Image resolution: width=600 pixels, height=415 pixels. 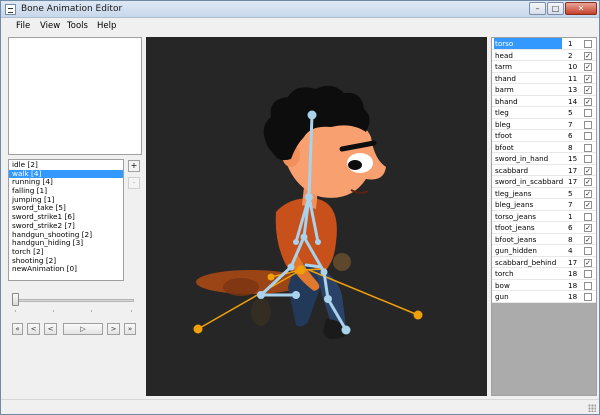 What do you see at coordinates (83, 329) in the screenshot?
I see `play-button: ▷` at bounding box center [83, 329].